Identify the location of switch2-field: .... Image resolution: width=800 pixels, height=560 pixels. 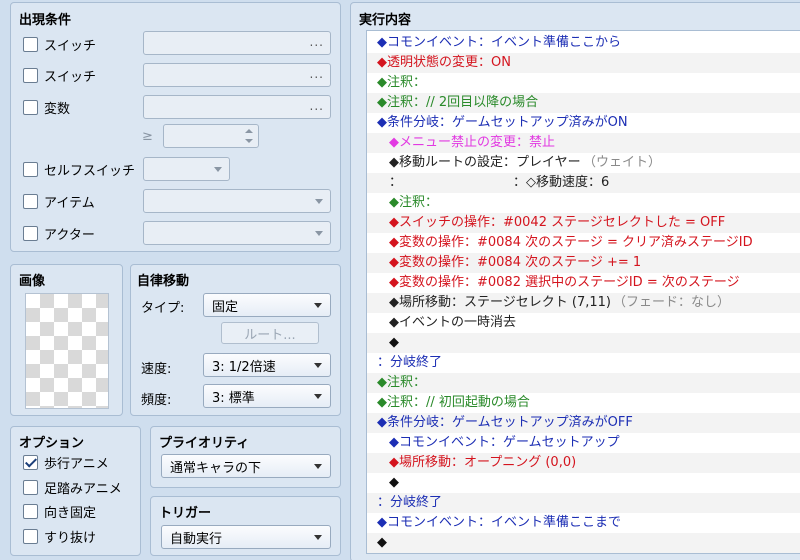
(237, 75).